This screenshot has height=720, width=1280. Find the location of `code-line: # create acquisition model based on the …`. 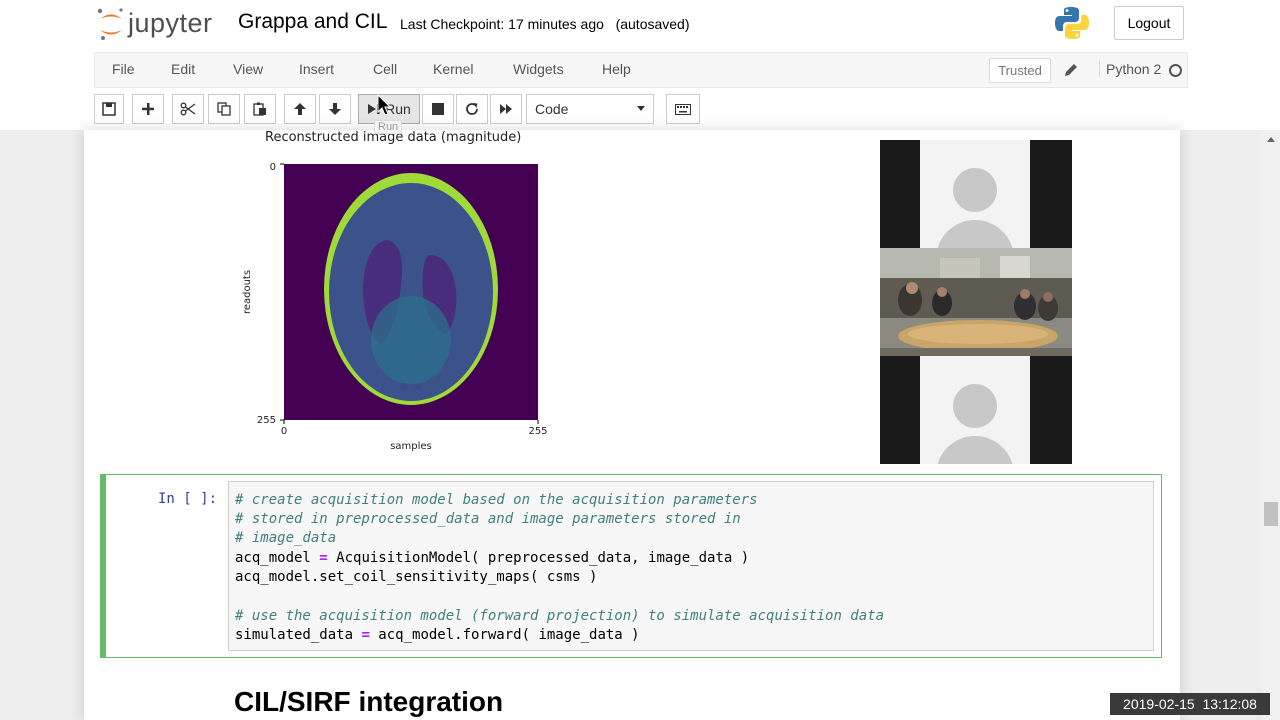

code-line: # create acquisition model based on the … is located at coordinates (496, 500).